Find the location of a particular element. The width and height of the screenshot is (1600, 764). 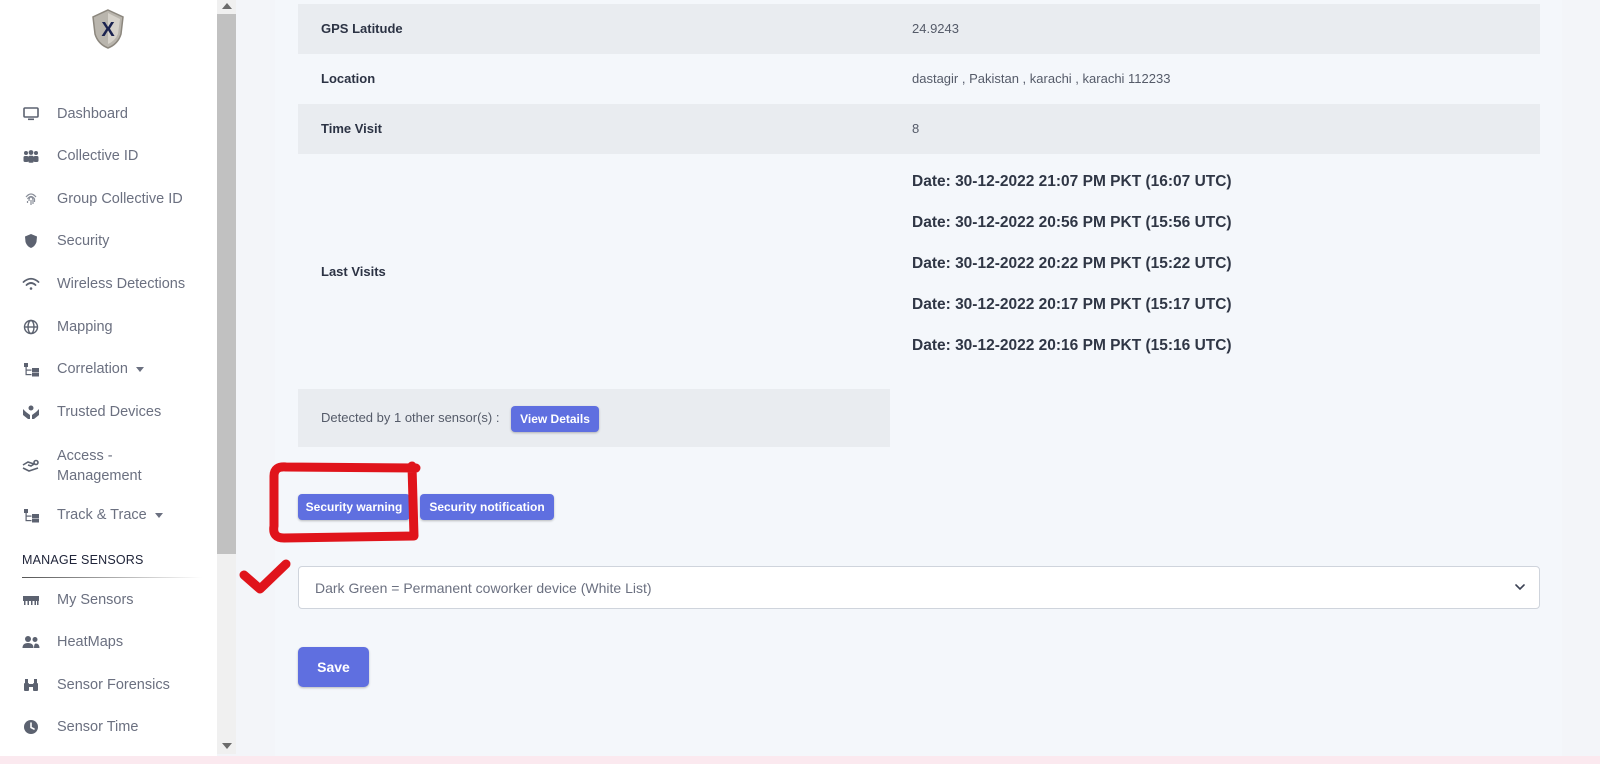

logo-shield-icon: X is located at coordinates (108, 29).